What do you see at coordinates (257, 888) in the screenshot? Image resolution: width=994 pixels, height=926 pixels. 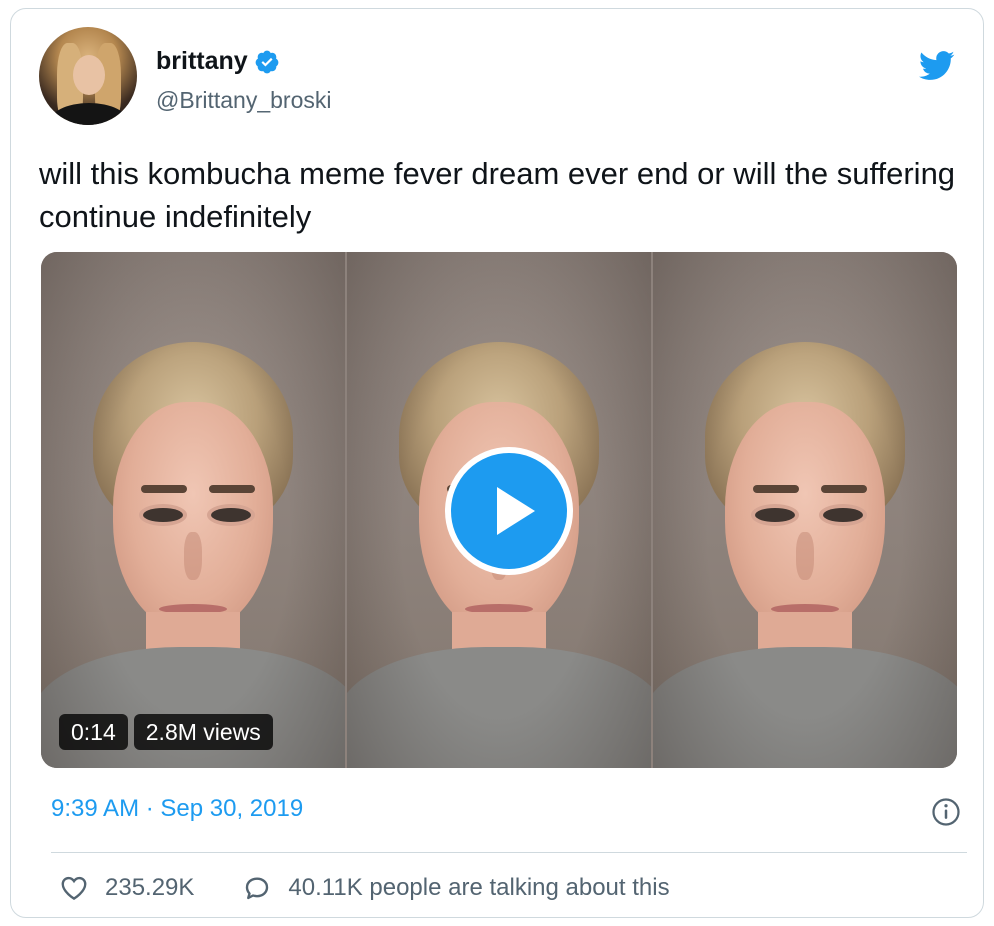 I see `speech-bubble-icon` at bounding box center [257, 888].